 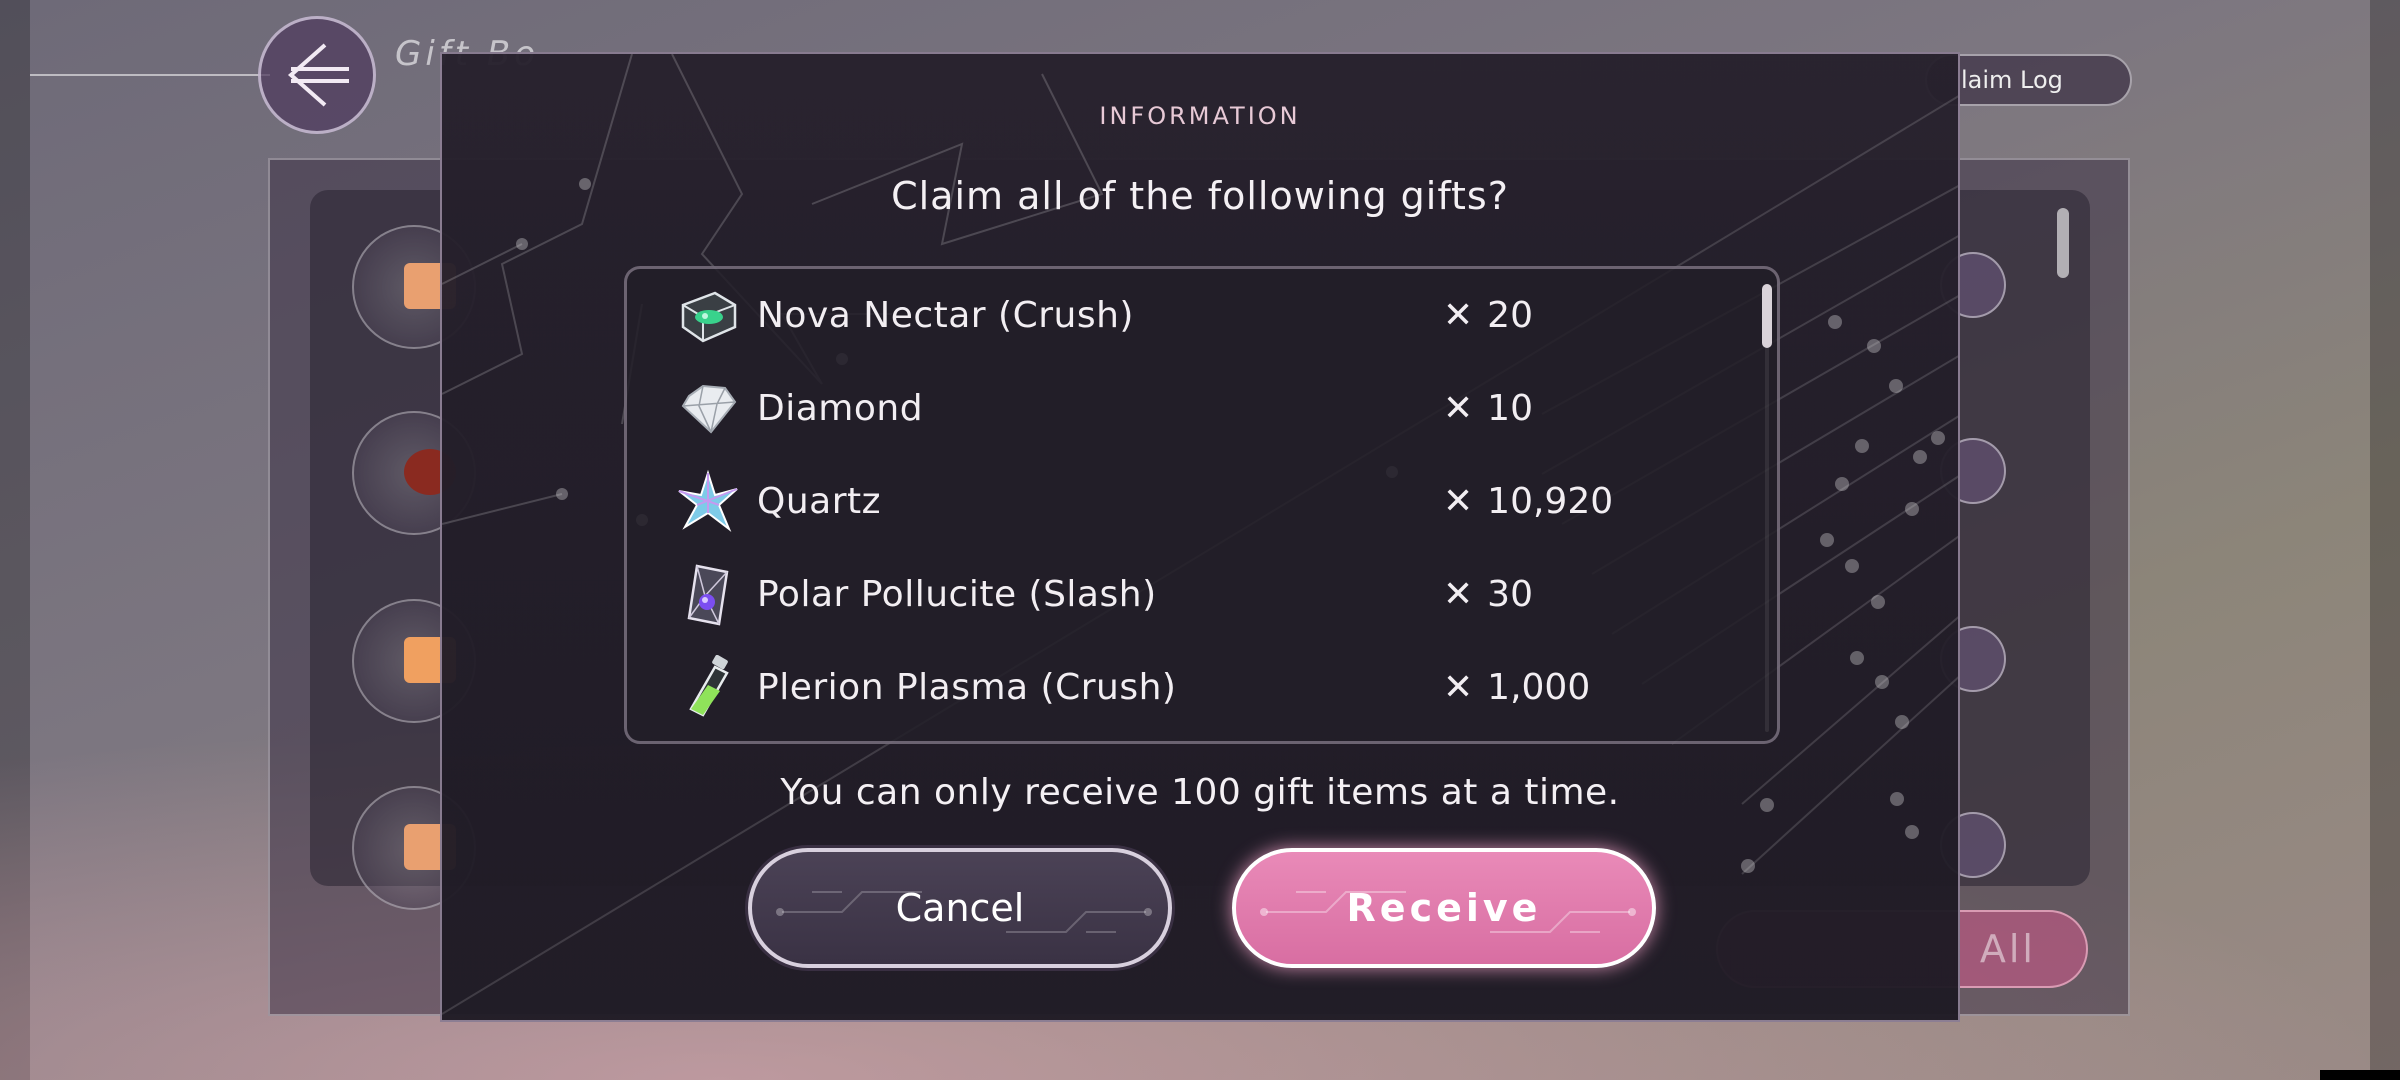 I want to click on diamond-icon, so click(x=708, y=409).